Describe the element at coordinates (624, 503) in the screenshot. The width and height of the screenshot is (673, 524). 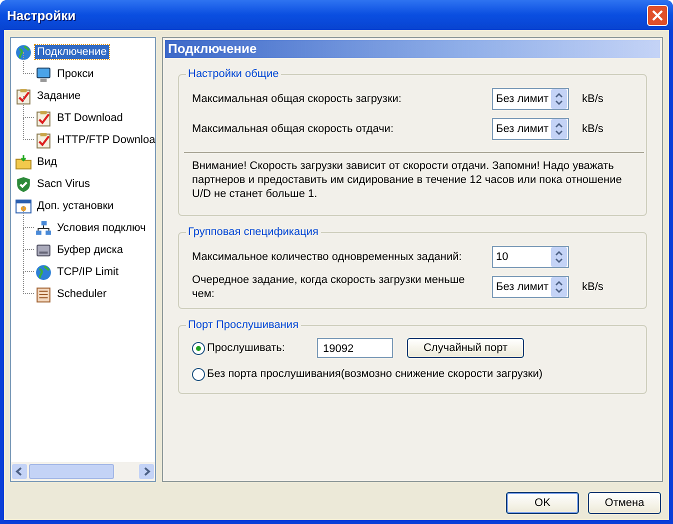
I see `cancel-button: Отмена` at that location.